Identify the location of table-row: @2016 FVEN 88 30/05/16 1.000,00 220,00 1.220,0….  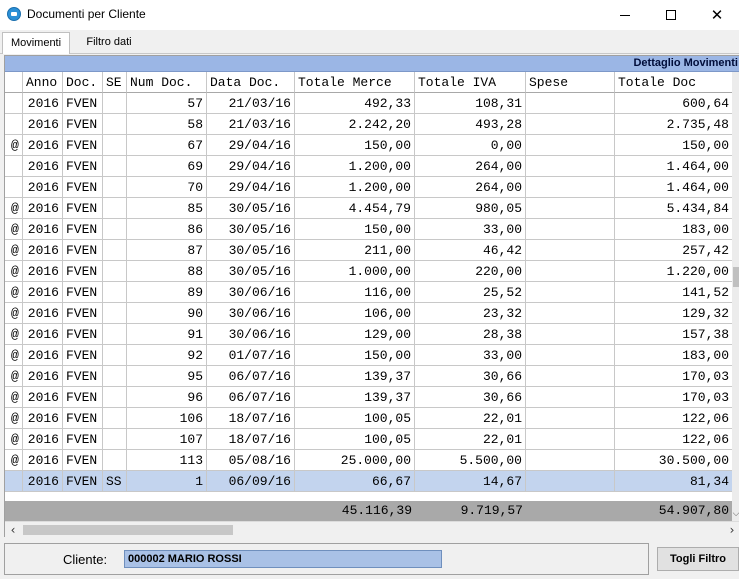
(372, 271).